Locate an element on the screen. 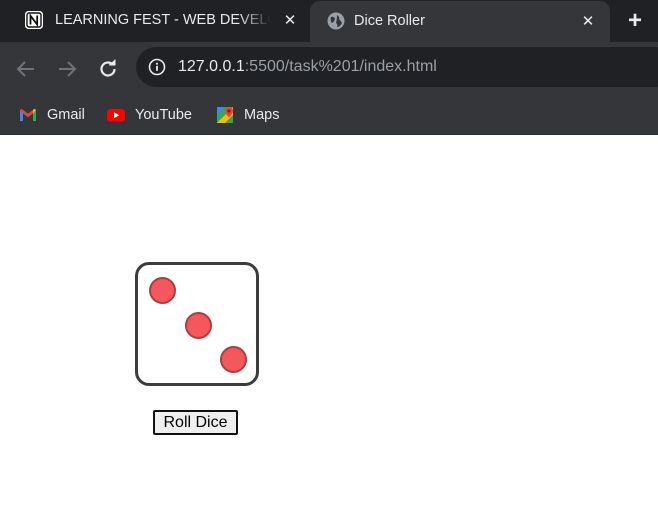 The height and width of the screenshot is (518, 658). info-icon is located at coordinates (157, 67).